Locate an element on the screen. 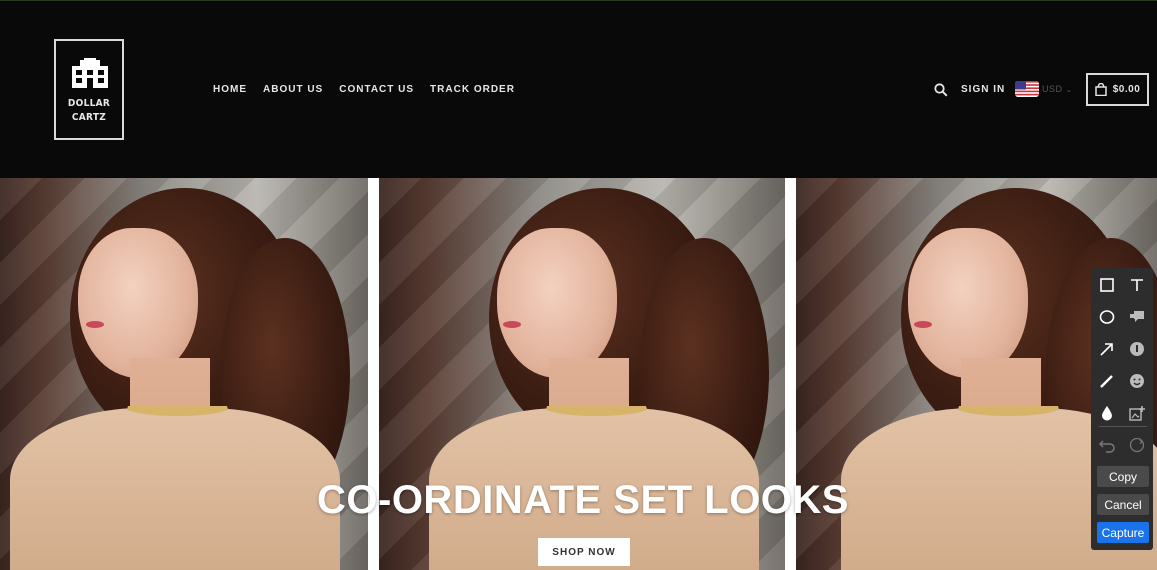 The height and width of the screenshot is (570, 1157). us-flag-icon is located at coordinates (1027, 89).